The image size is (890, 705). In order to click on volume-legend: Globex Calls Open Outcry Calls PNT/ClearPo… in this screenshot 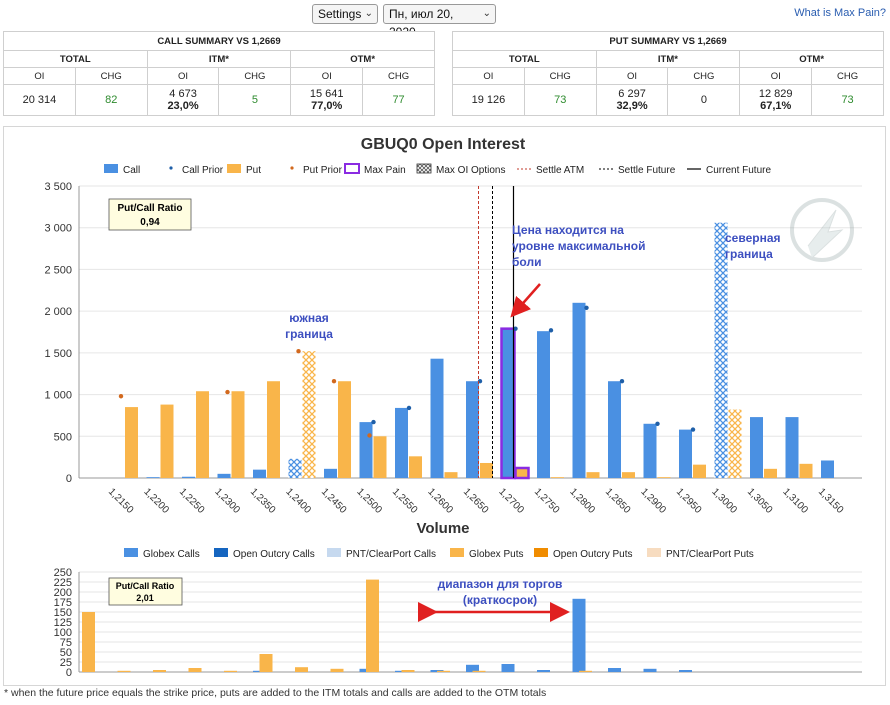, I will do `click(439, 554)`.